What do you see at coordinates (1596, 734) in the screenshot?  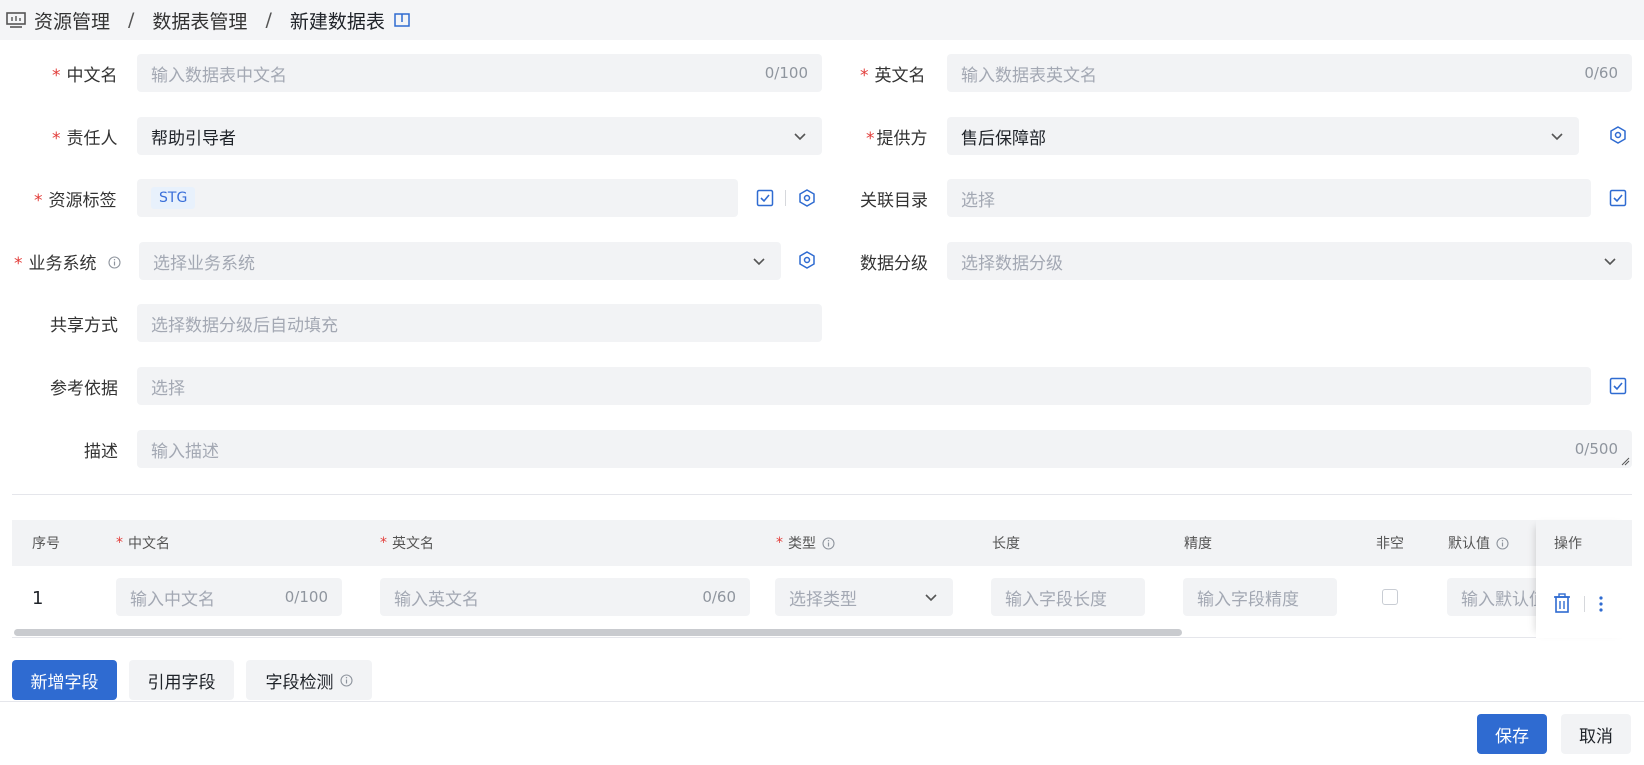 I see `cancel-button: 取消` at bounding box center [1596, 734].